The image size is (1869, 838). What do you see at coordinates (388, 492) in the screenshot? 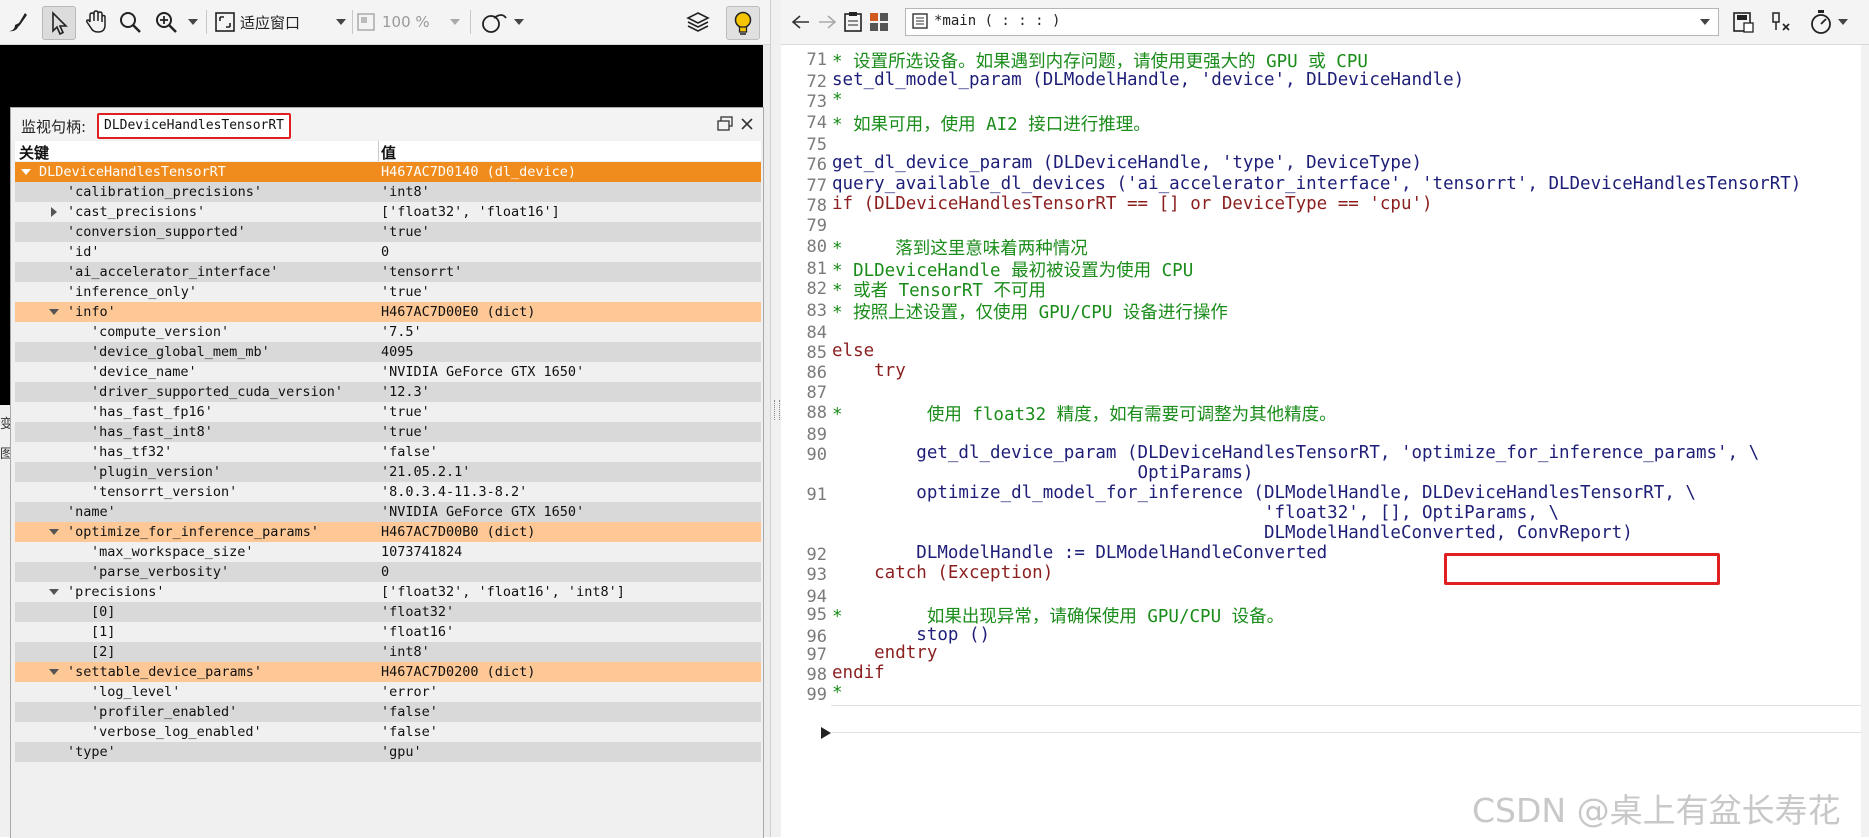
I see `watch-row: 'tensorrt_version' '8.0.3.4-11.3-8.2'` at bounding box center [388, 492].